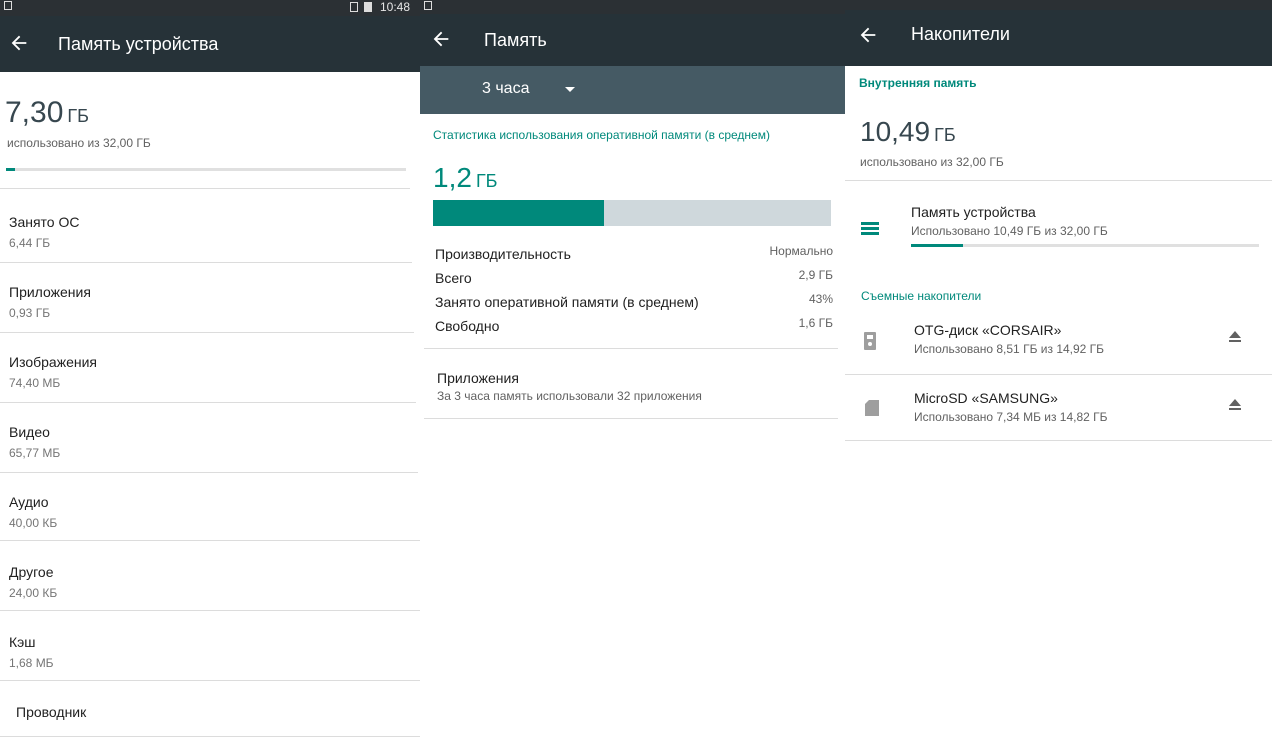 The width and height of the screenshot is (1272, 742). I want to click on list-item-label: Изображения, so click(53, 362).